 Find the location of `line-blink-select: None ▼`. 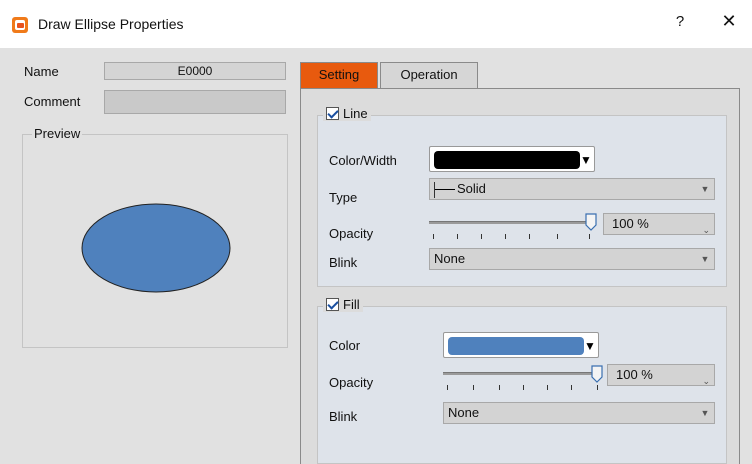

line-blink-select: None ▼ is located at coordinates (572, 259).